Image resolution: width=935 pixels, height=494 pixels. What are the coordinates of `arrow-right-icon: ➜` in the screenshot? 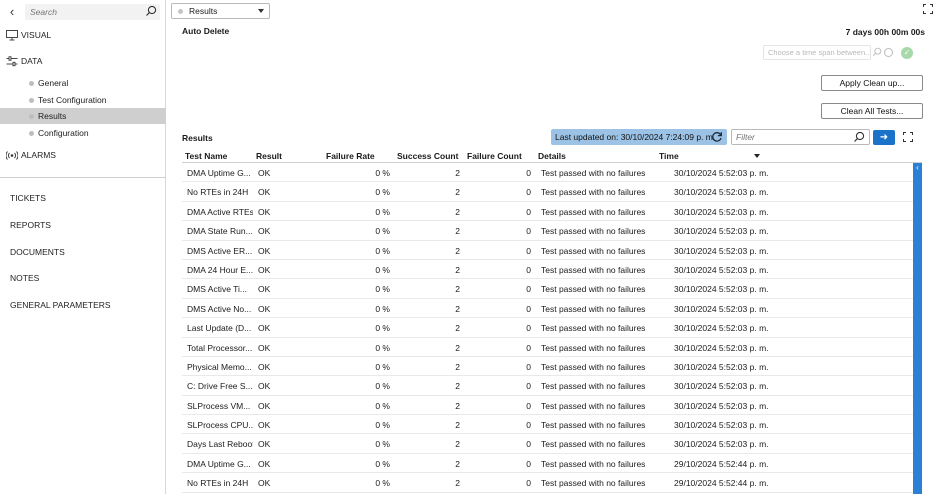 It's located at (884, 137).